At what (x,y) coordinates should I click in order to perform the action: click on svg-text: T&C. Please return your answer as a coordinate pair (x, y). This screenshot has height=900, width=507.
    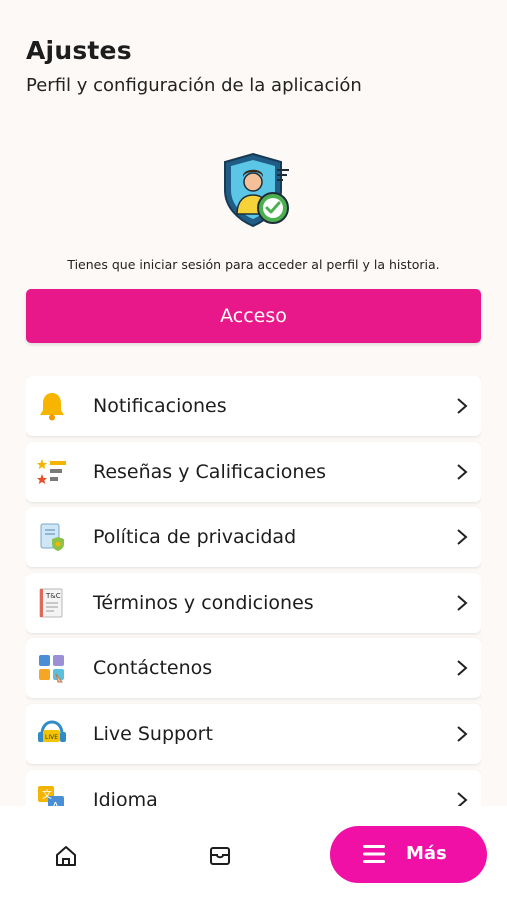
    Looking at the image, I should click on (53, 596).